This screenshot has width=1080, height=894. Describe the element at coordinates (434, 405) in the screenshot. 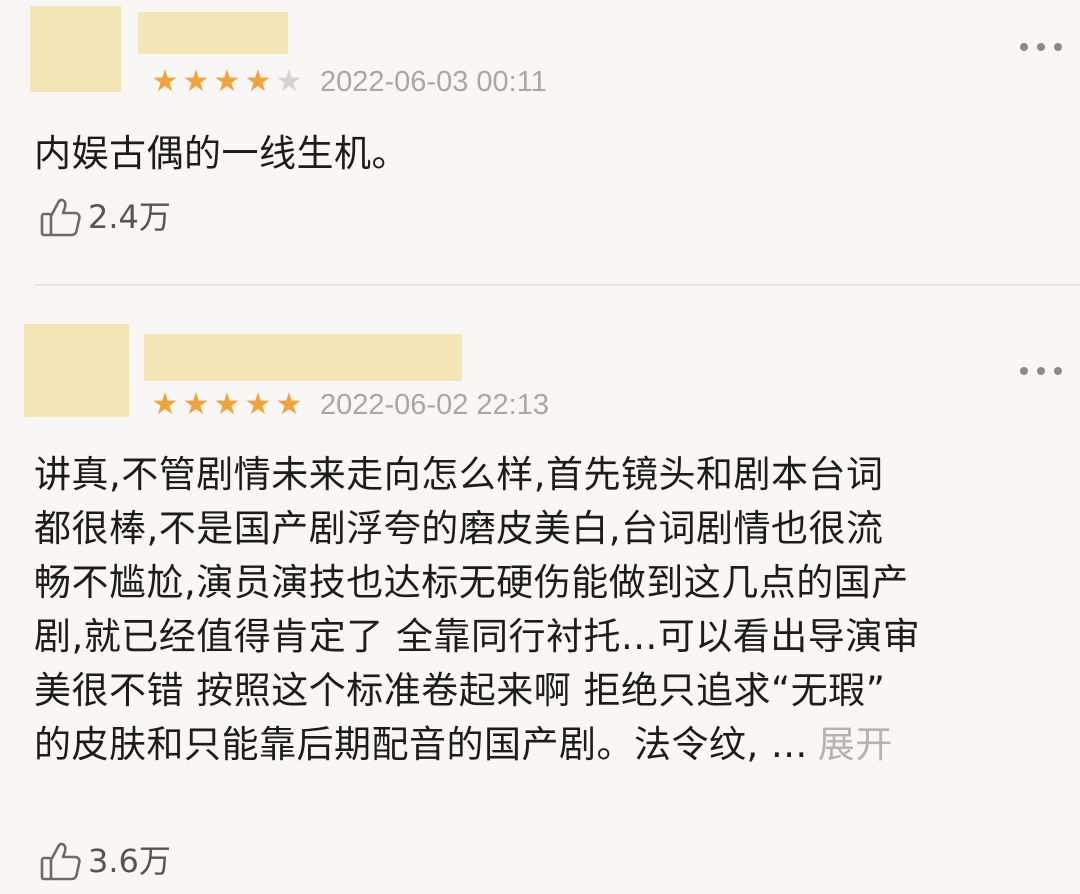

I see `review-date: 2022-06-02 22:13` at that location.